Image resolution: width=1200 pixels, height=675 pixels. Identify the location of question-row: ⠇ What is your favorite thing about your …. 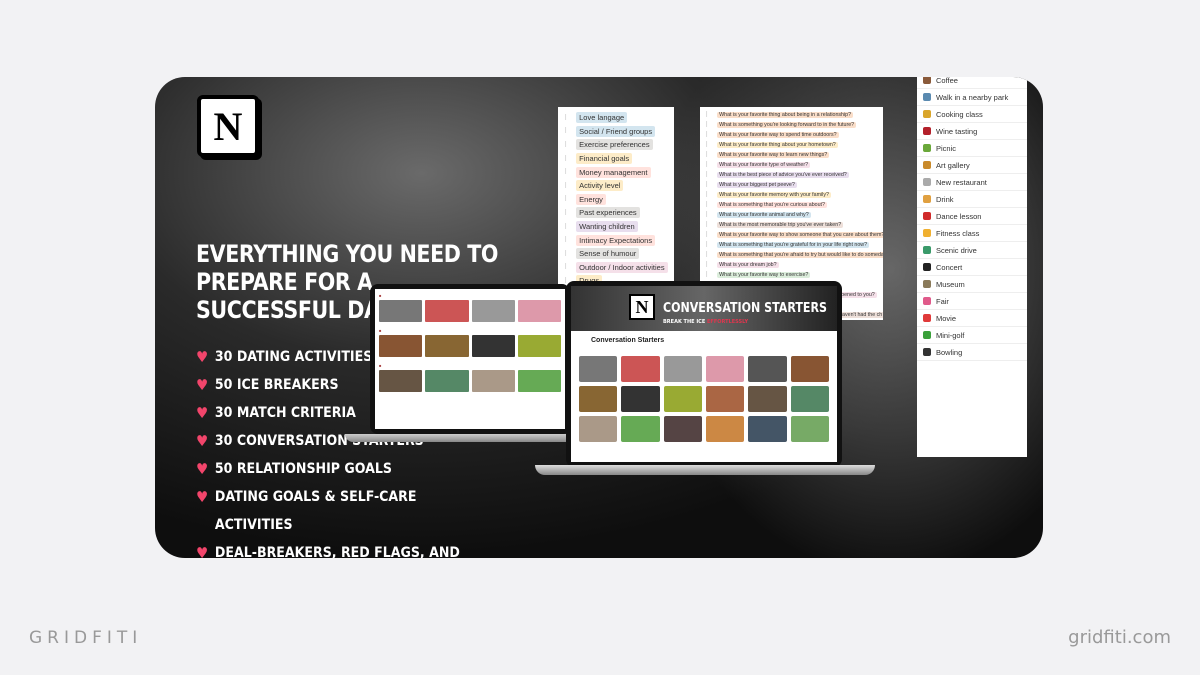
(791, 145).